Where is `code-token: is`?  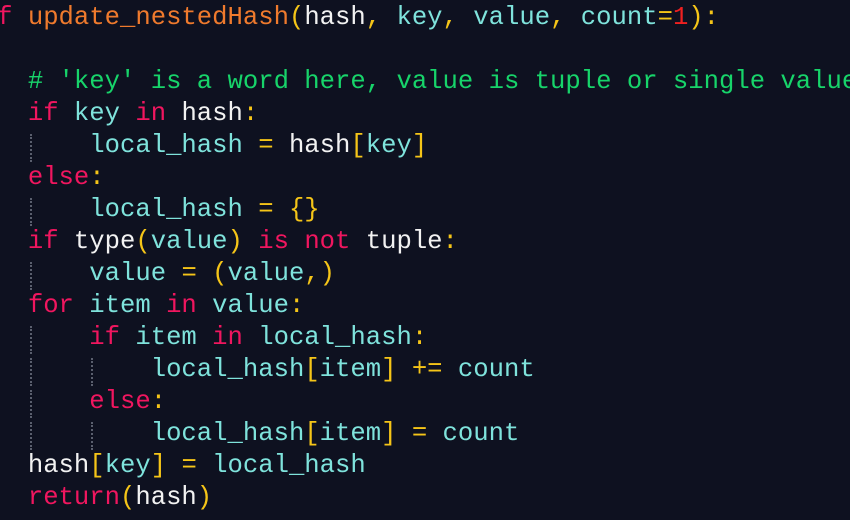
code-token: is is located at coordinates (273, 241).